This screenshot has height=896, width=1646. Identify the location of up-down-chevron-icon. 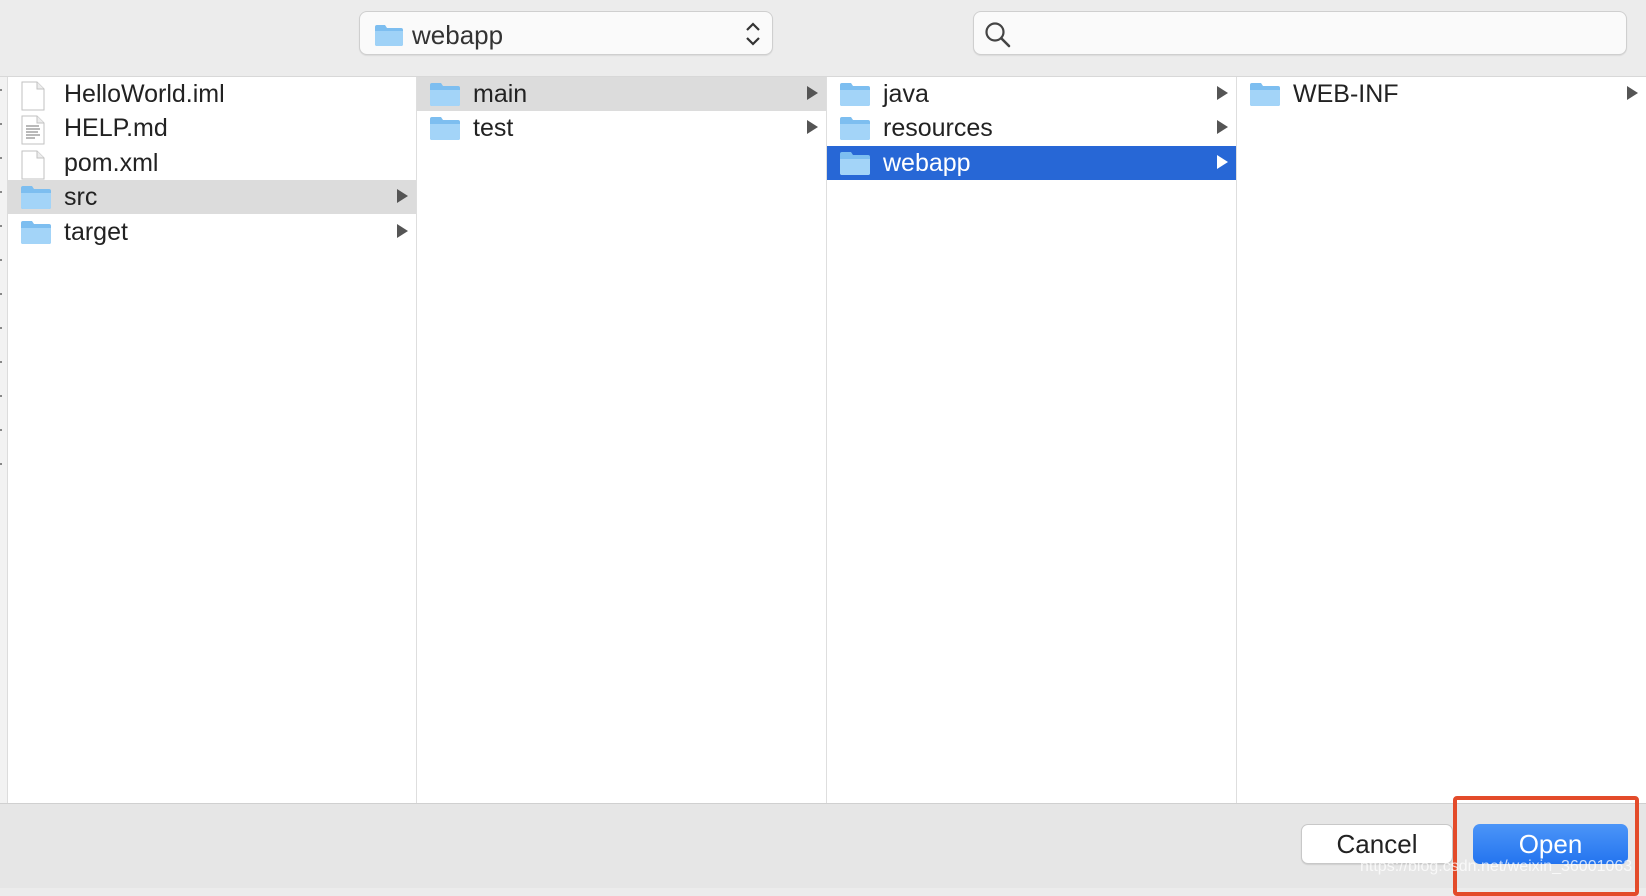
(753, 34).